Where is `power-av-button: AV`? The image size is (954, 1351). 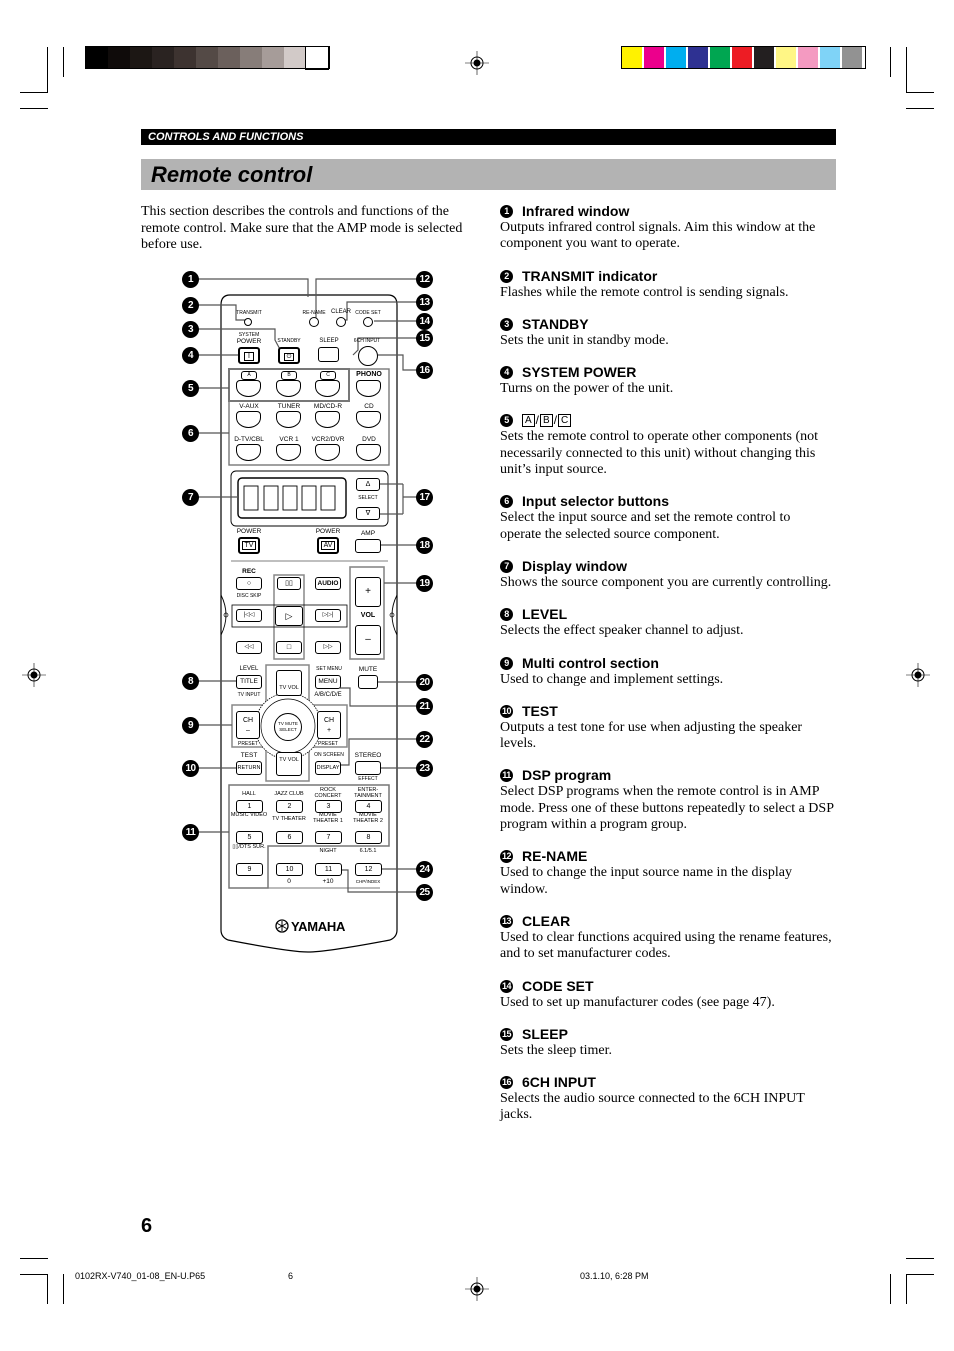 power-av-button: AV is located at coordinates (328, 545).